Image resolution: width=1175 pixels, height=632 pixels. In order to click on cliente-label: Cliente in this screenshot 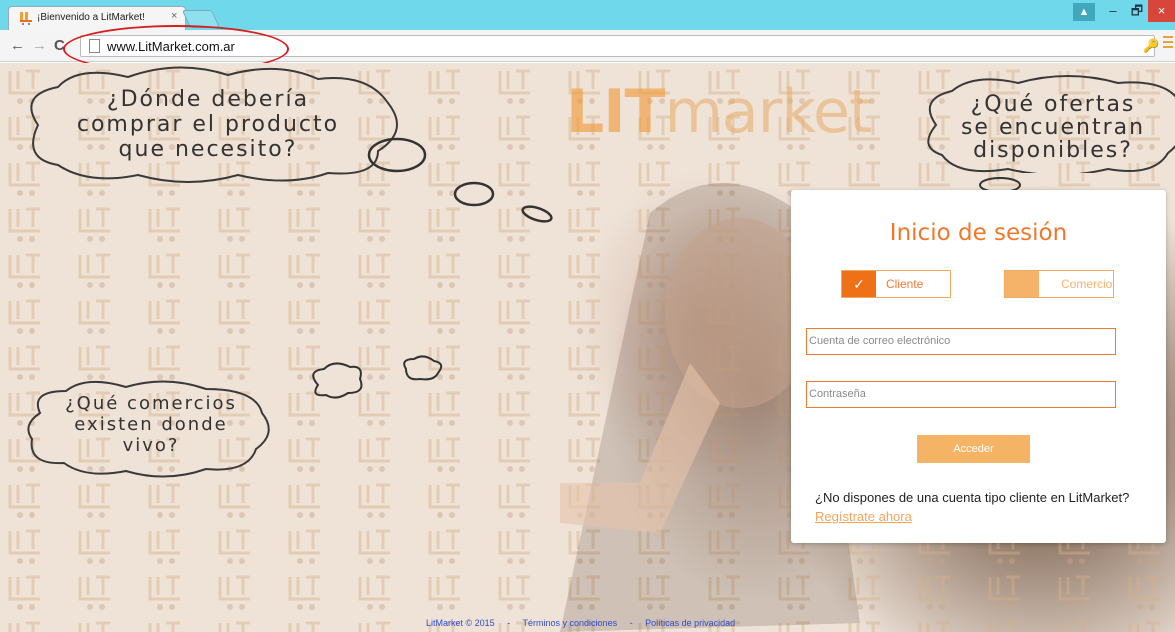, I will do `click(905, 284)`.